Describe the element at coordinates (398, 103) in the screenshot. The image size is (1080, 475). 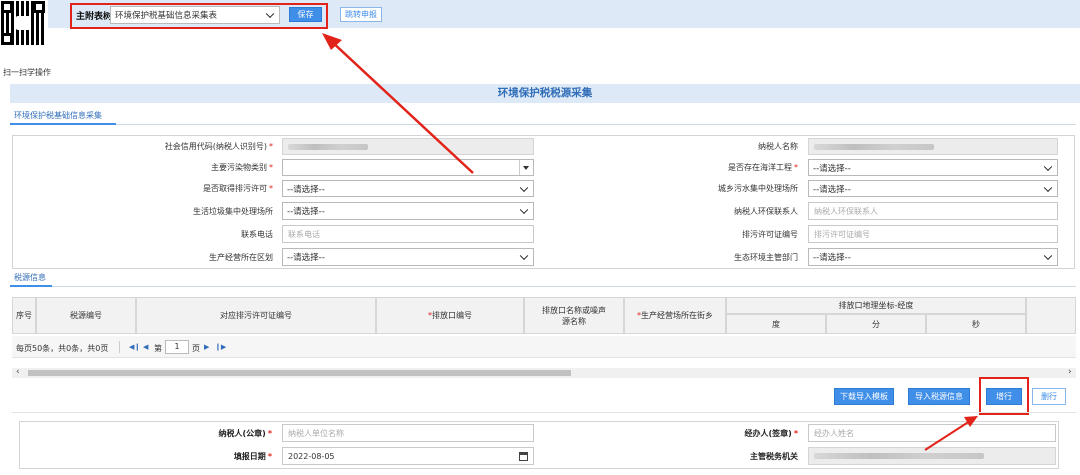
I see `annotation-arrow-up` at that location.